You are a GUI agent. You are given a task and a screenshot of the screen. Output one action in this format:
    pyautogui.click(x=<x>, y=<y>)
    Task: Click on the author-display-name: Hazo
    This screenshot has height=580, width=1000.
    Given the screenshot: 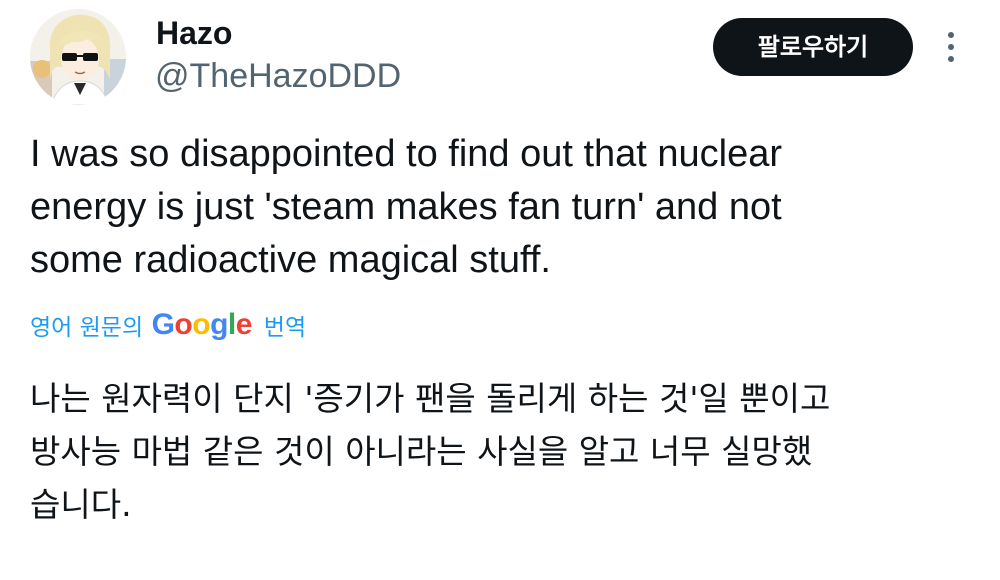 What is the action you would take?
    pyautogui.click(x=194, y=33)
    